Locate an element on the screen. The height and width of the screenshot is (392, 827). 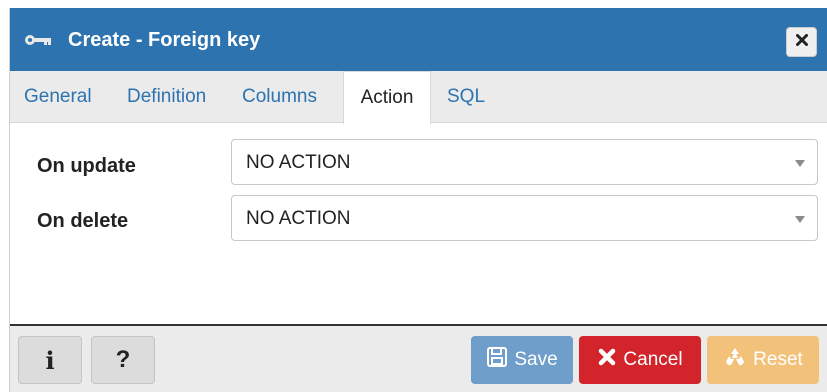
cancel-label: Cancel is located at coordinates (653, 359).